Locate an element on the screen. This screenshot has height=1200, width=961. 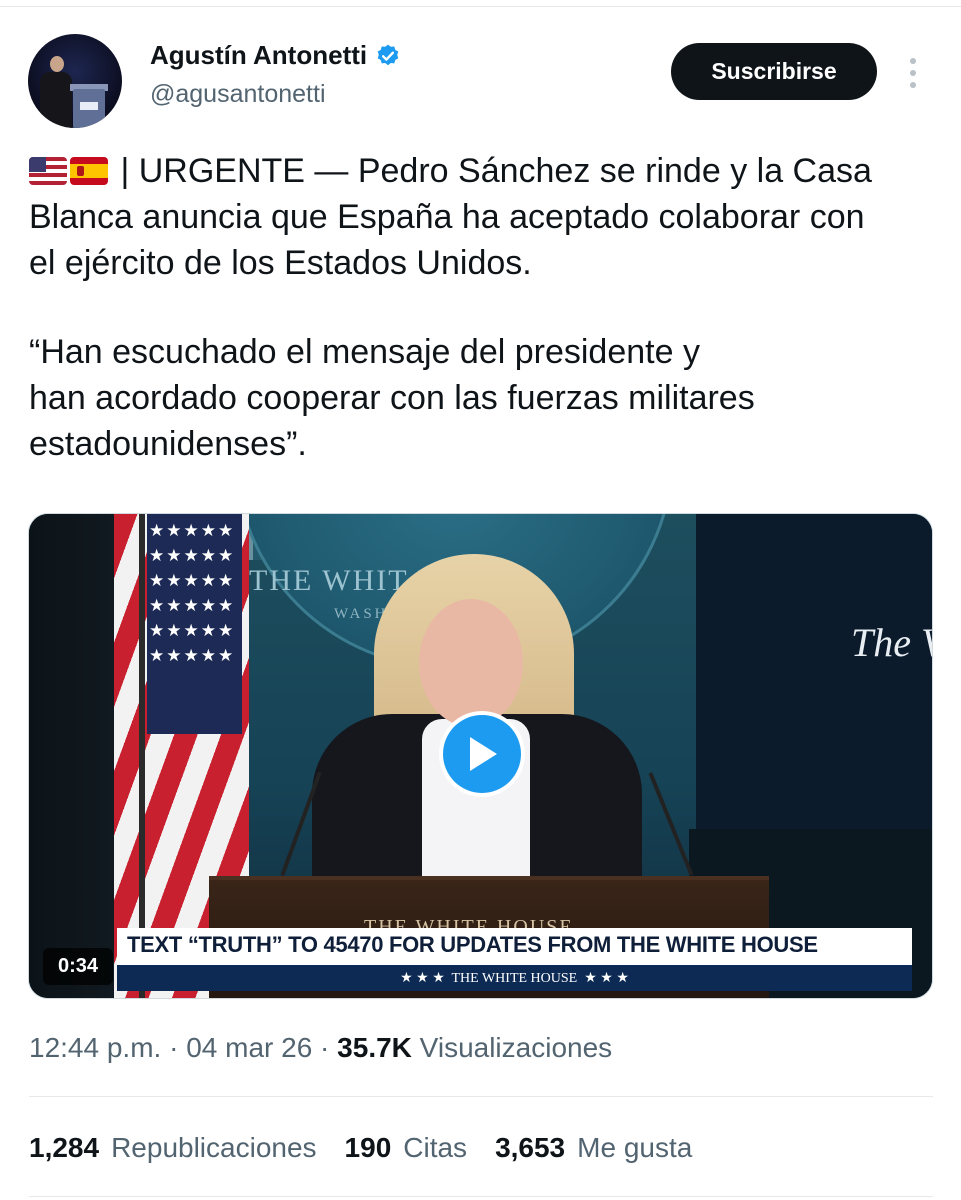
tweet-line-6: estadounidenses”. is located at coordinates (168, 444).